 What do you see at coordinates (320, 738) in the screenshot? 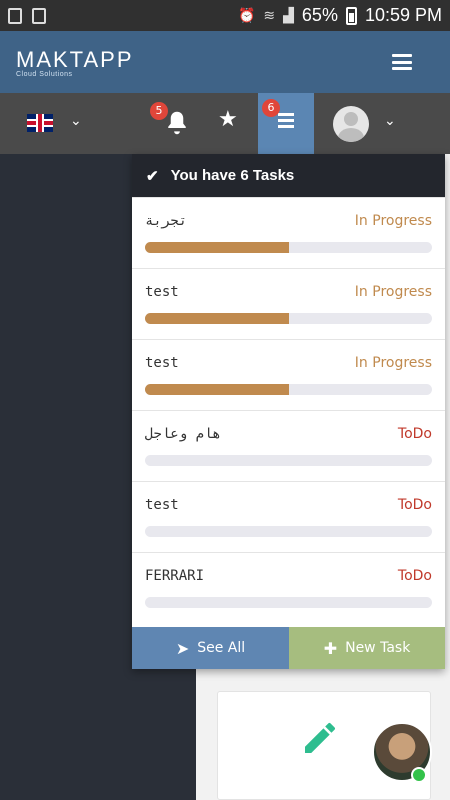
I see `pencil-edit-icon` at bounding box center [320, 738].